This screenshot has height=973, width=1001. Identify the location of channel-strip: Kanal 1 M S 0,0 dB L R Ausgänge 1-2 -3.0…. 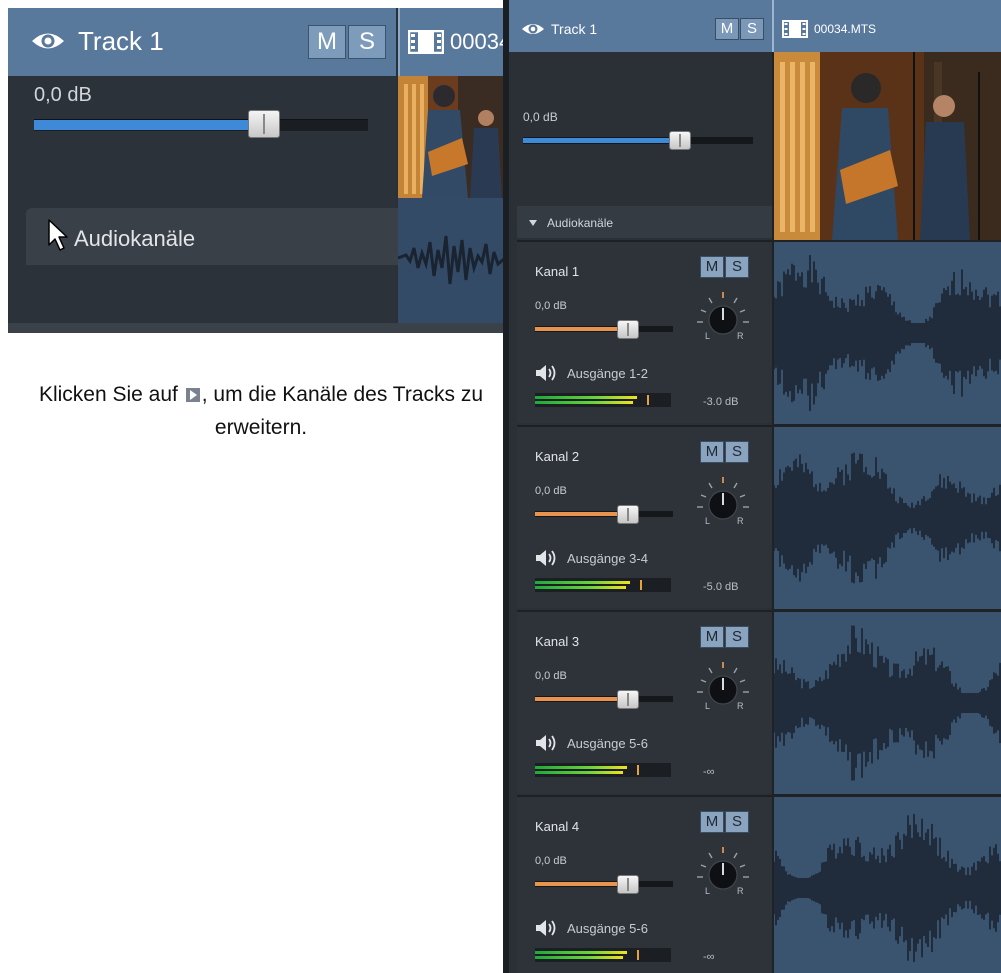
(644, 331).